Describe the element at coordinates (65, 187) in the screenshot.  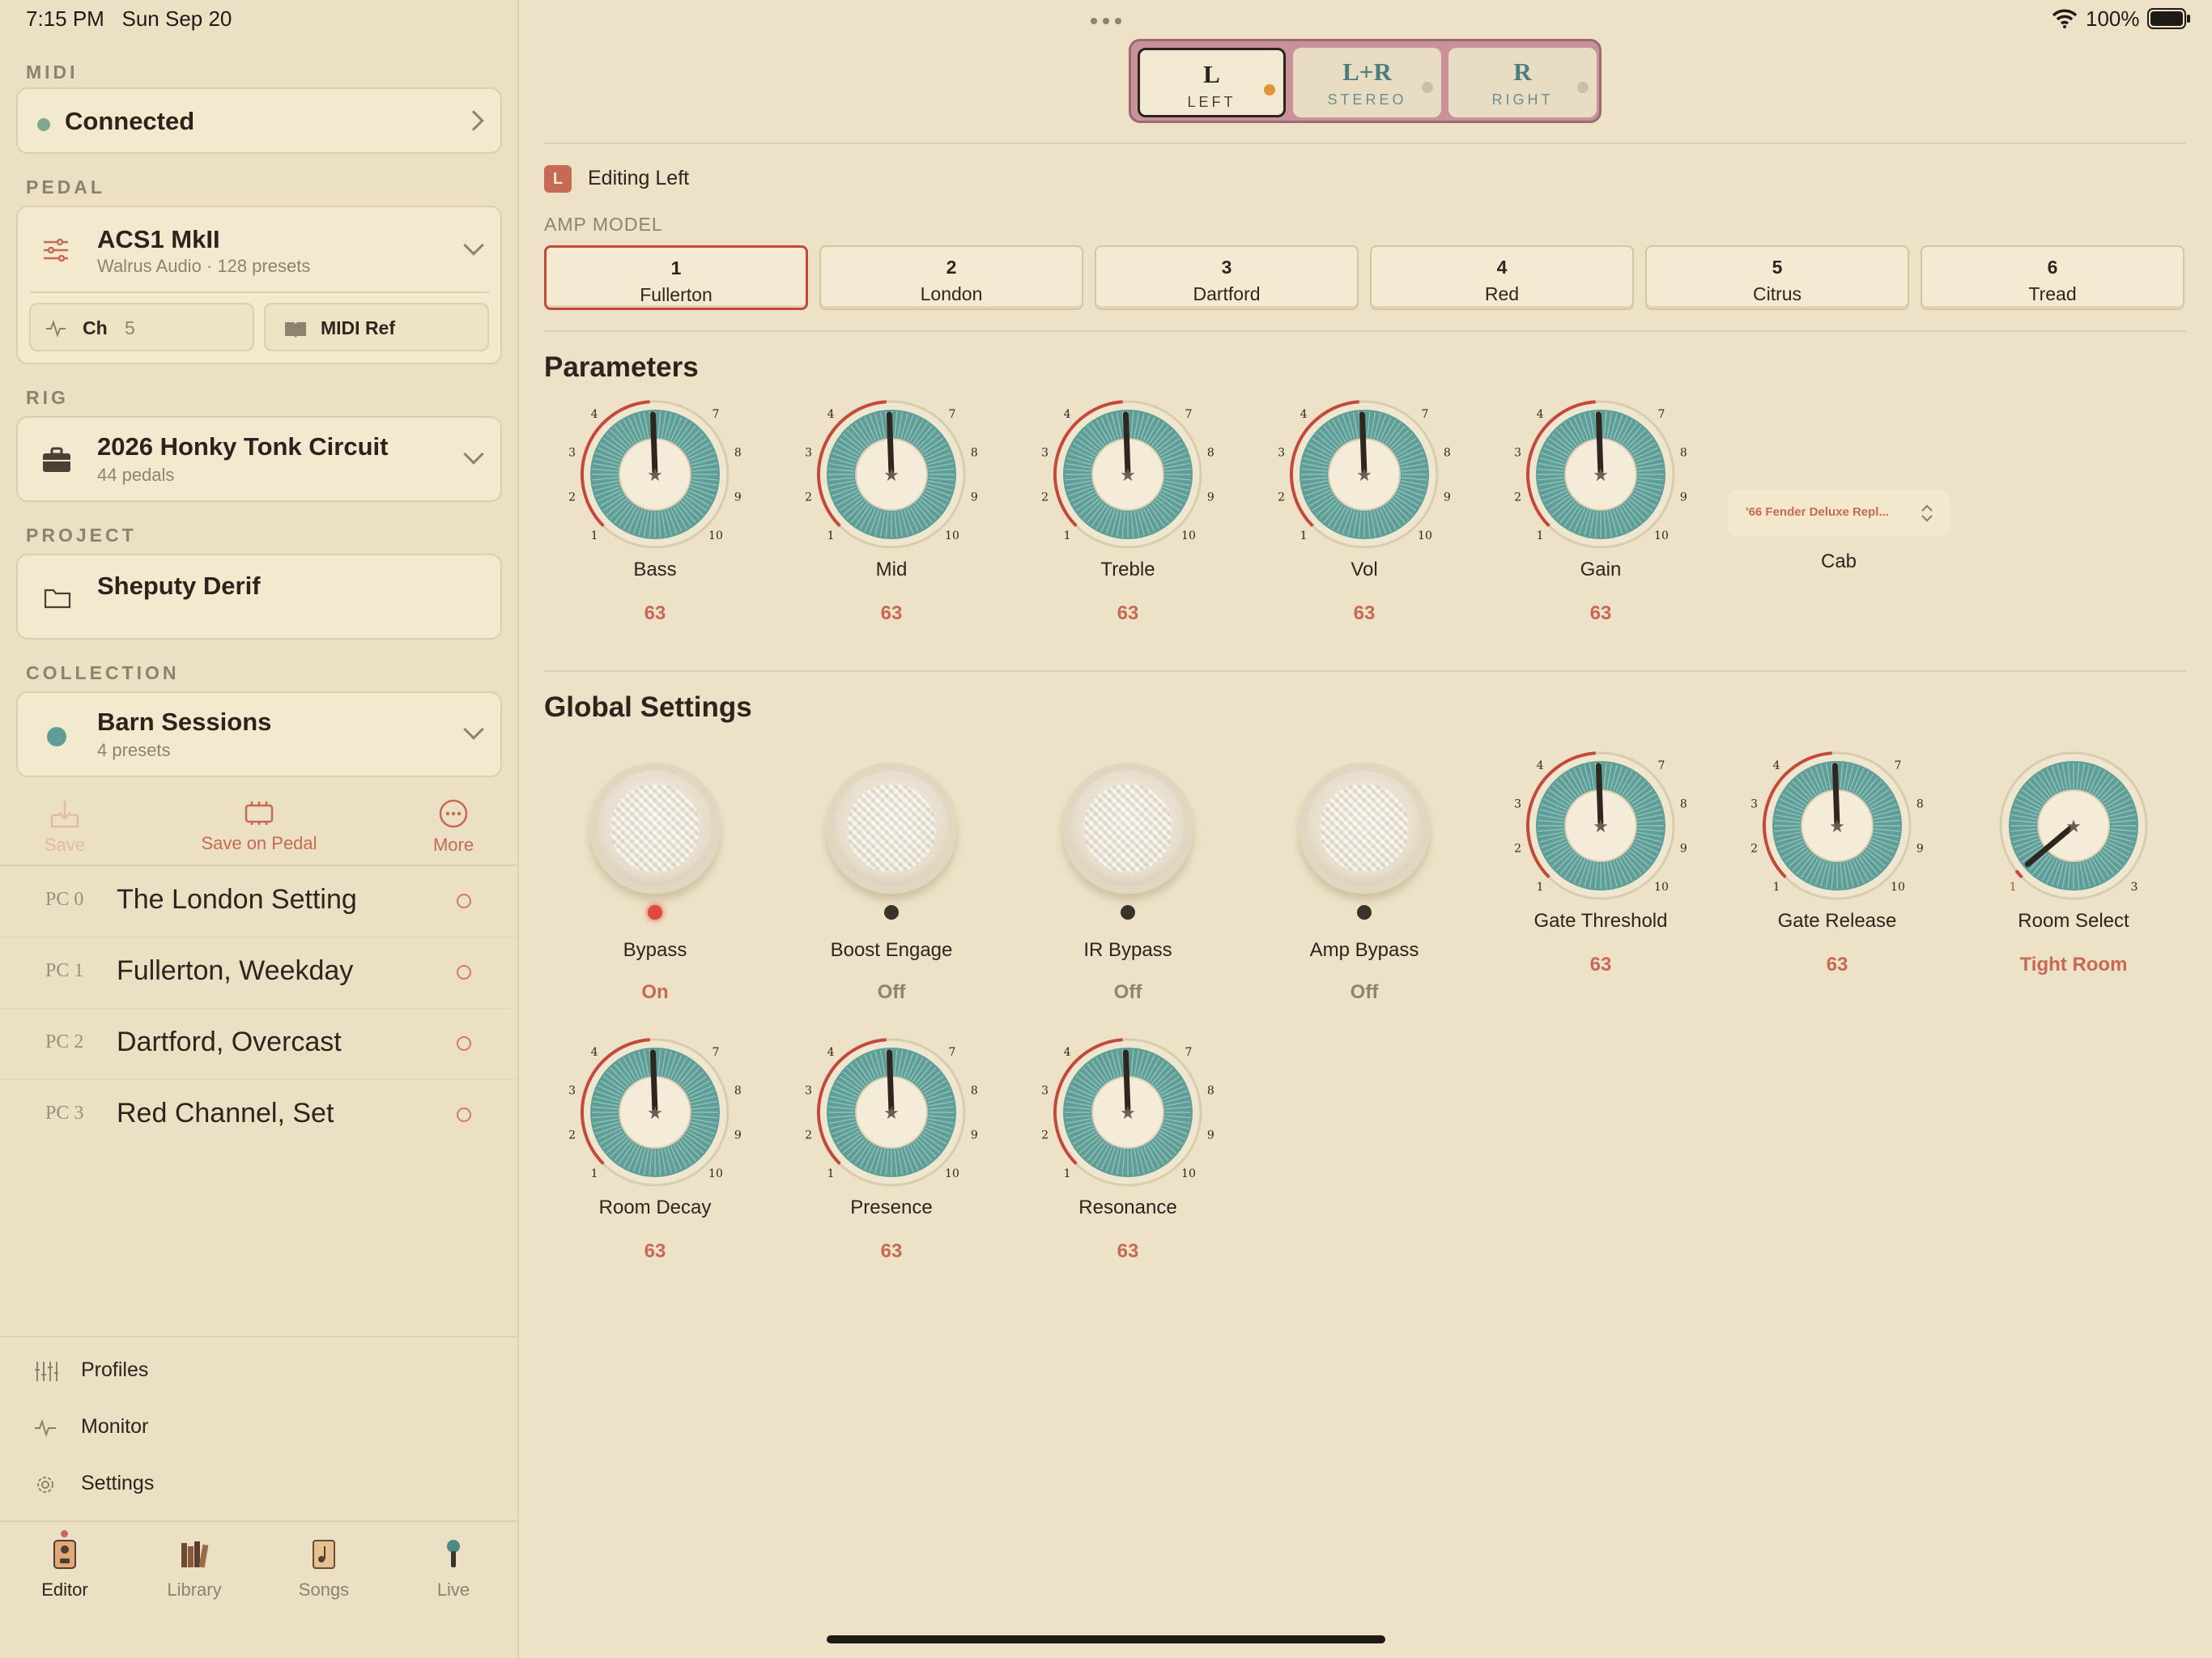
I see `pedal-section-label: PEDAL` at that location.